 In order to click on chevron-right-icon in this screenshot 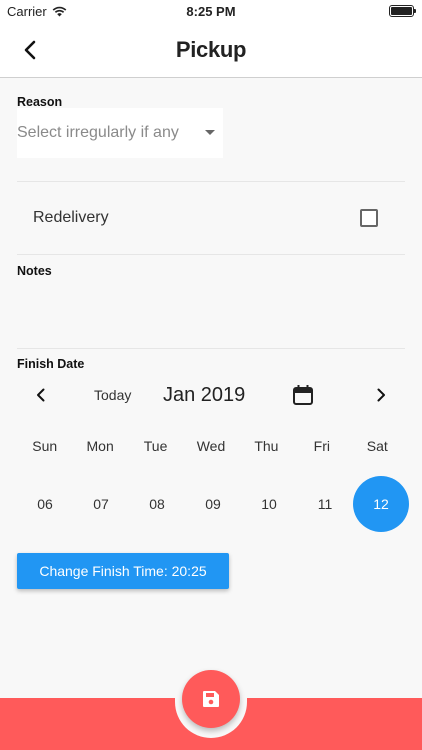, I will do `click(381, 395)`.